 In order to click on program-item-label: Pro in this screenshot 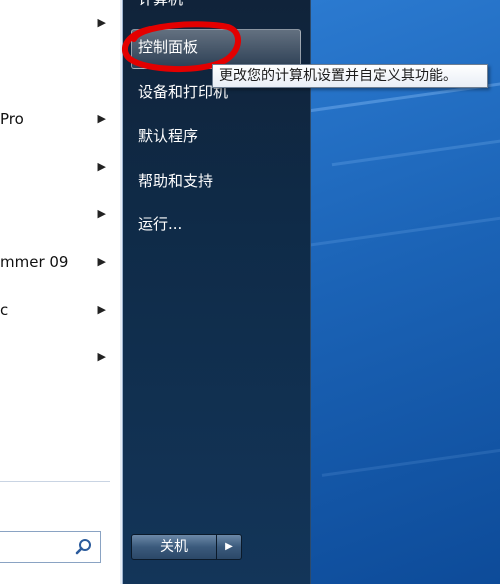, I will do `click(12, 119)`.